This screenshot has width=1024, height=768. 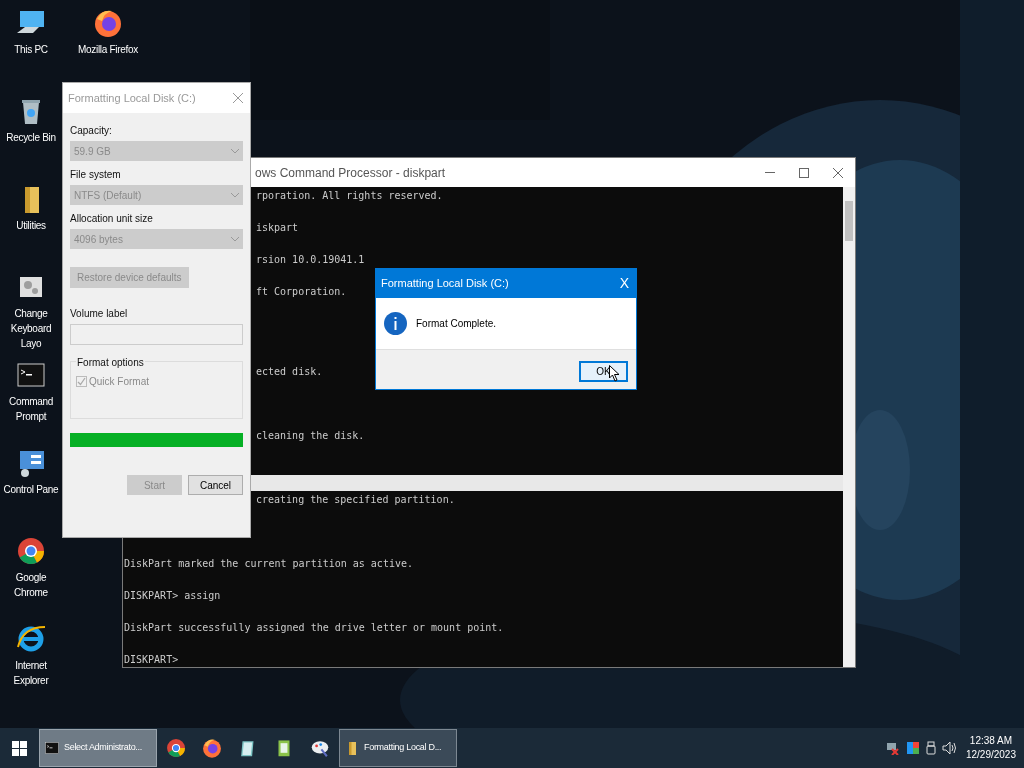 What do you see at coordinates (277, 228) in the screenshot?
I see `console-line: iskpart` at bounding box center [277, 228].